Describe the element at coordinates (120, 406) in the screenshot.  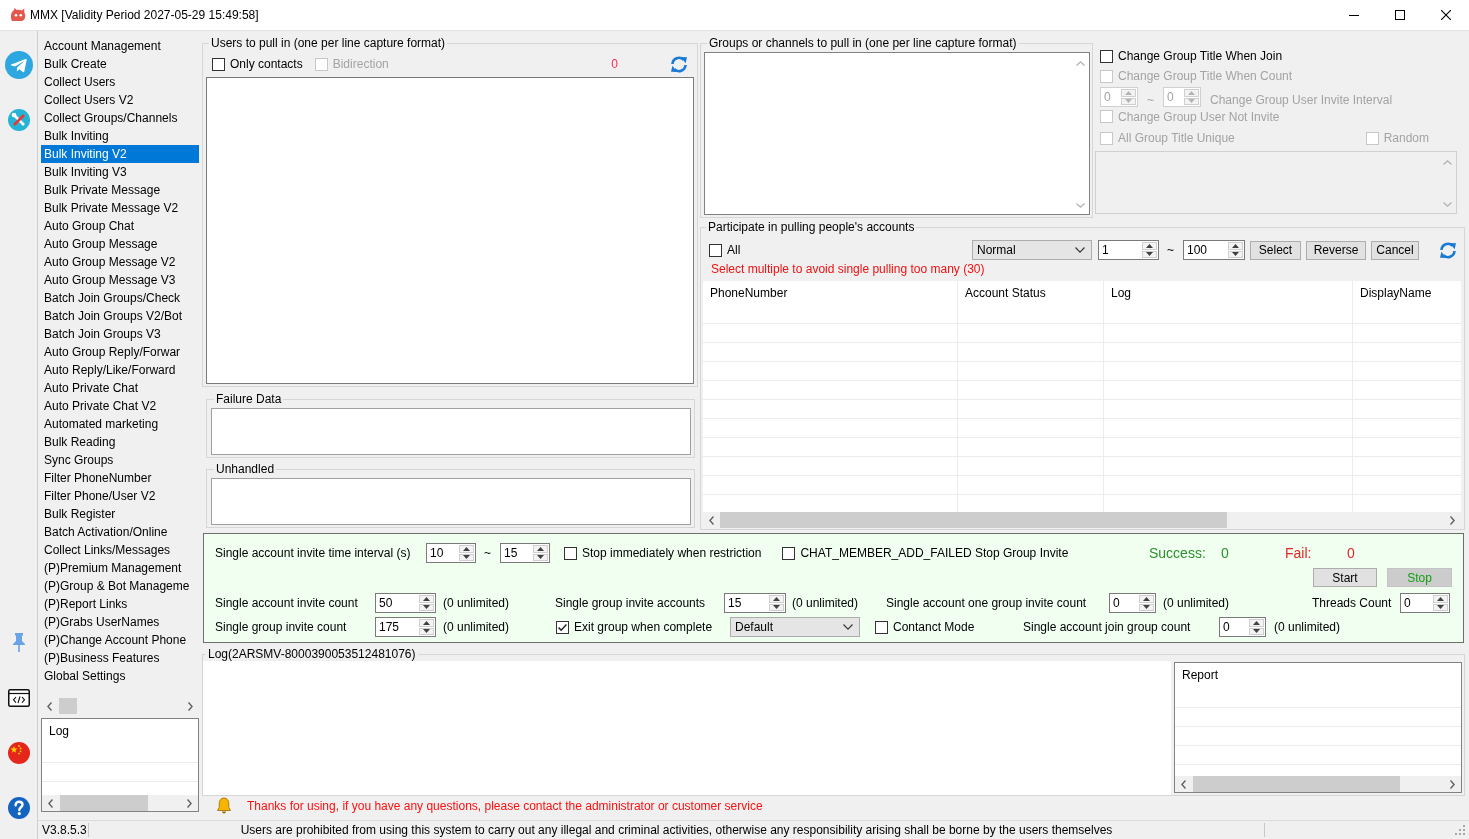
I see `sidebar-item: Auto Private Chat V2` at that location.